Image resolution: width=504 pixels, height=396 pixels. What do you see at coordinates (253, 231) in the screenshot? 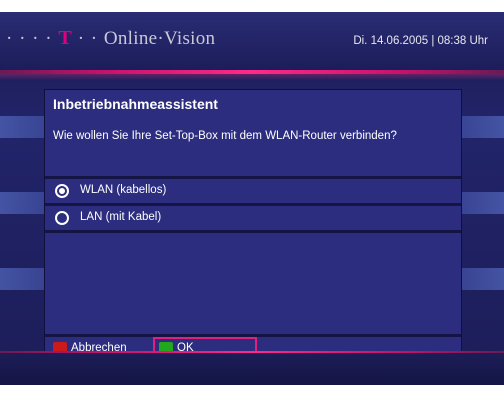
I see `divider` at bounding box center [253, 231].